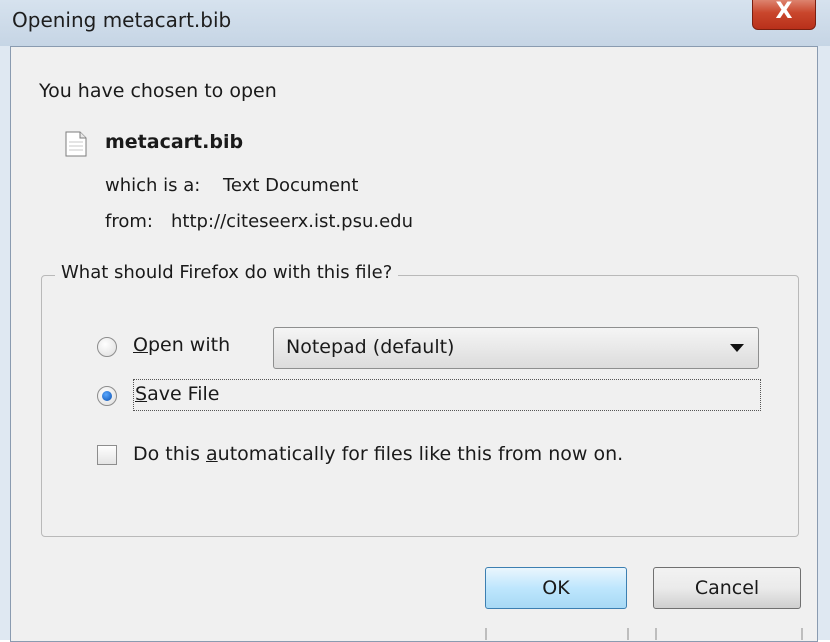  I want to click on title-bar: Opening metacart.bib, so click(415, 23).